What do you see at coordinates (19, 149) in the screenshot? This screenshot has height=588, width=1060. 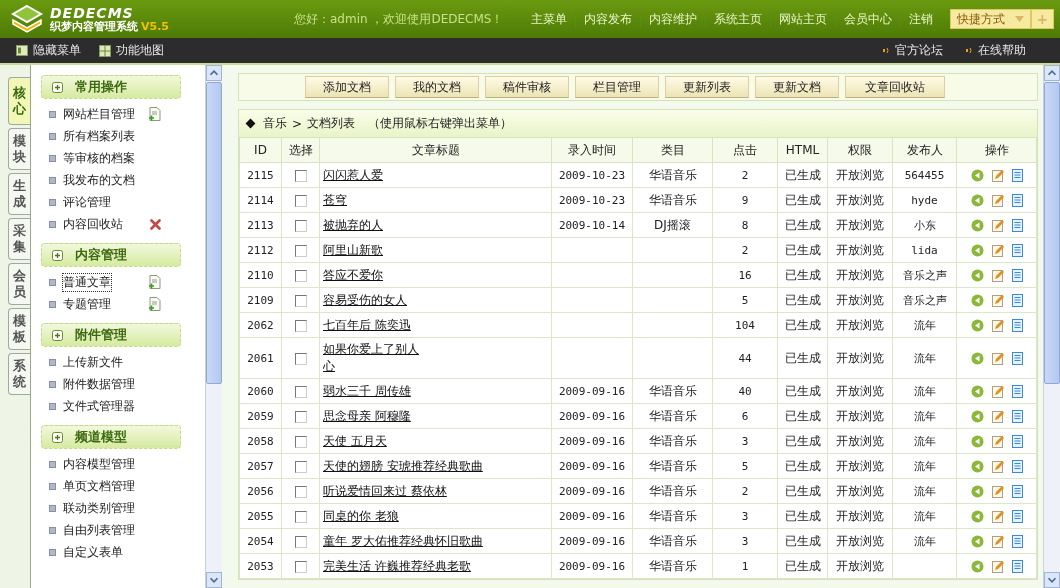 I see `side-tab: 模块` at bounding box center [19, 149].